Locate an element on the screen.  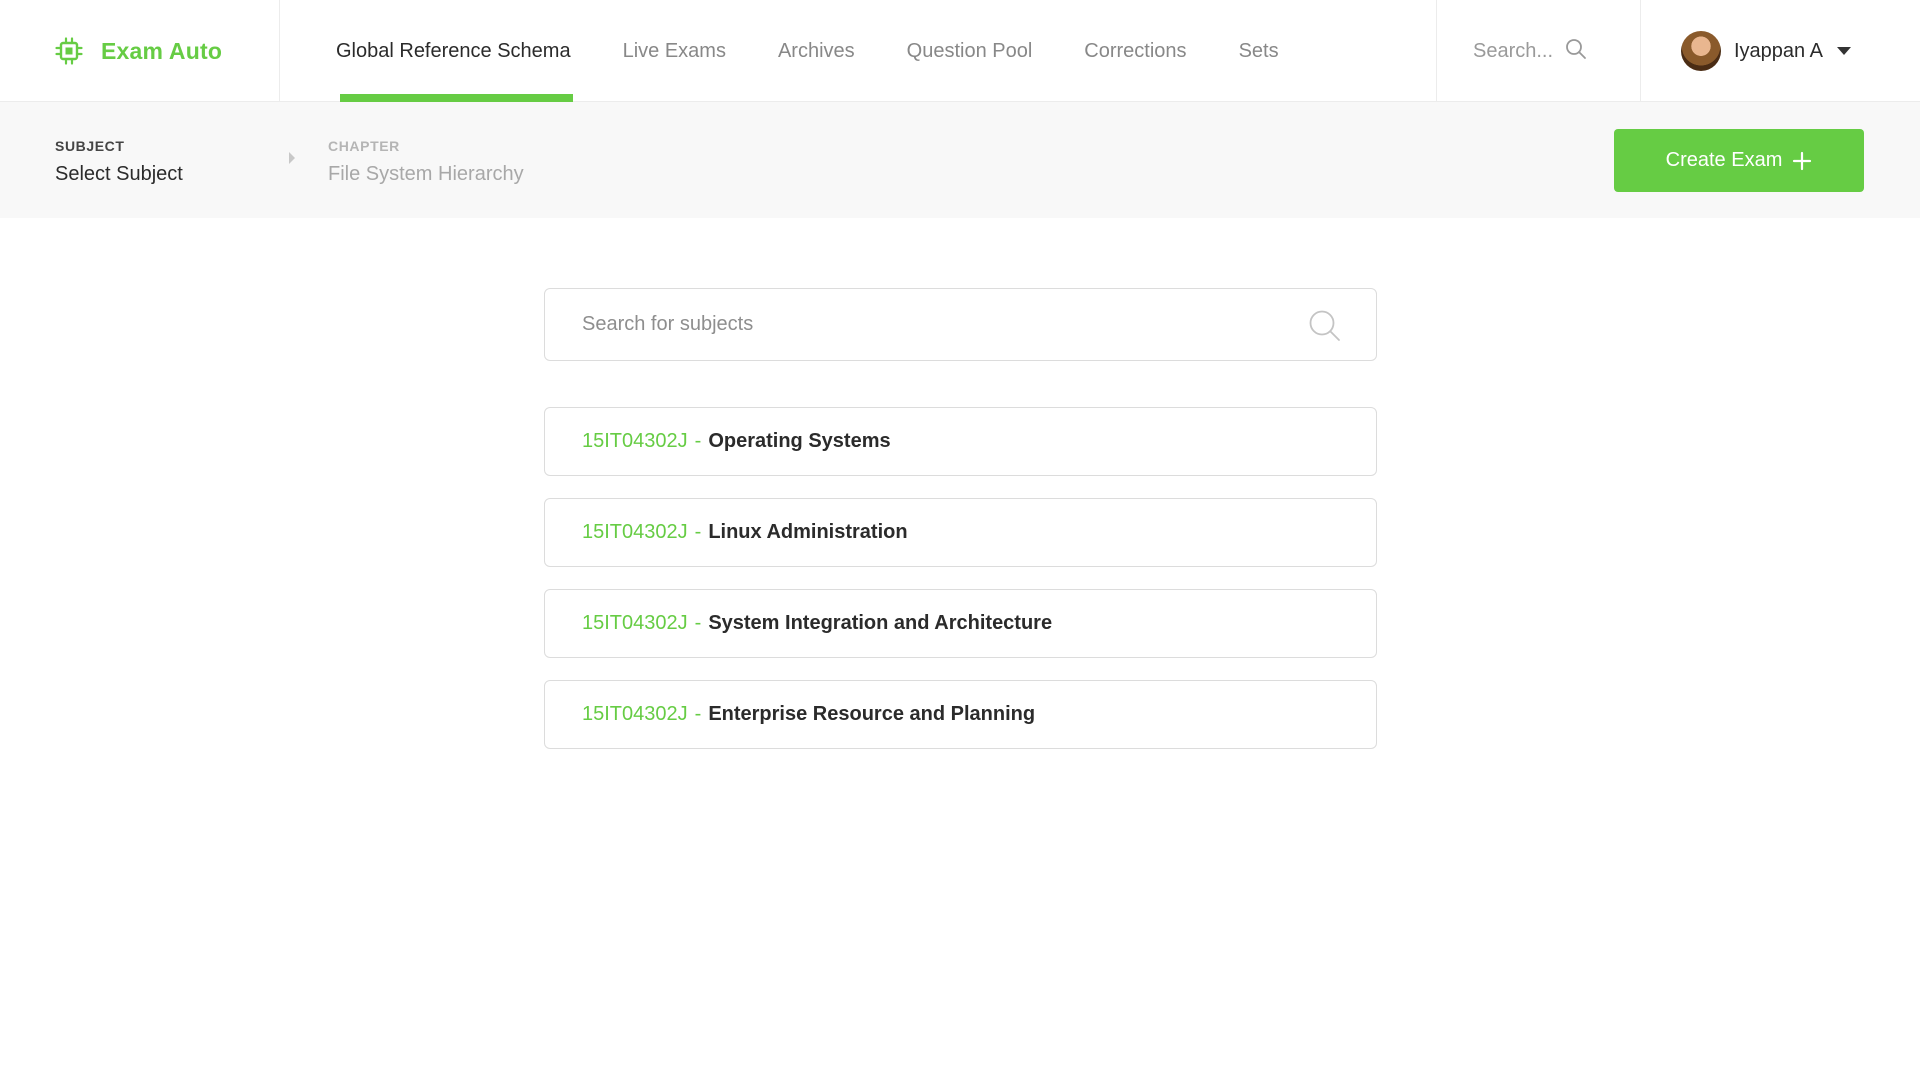
subject-name: Enterprise Resource and Planning is located at coordinates (872, 714).